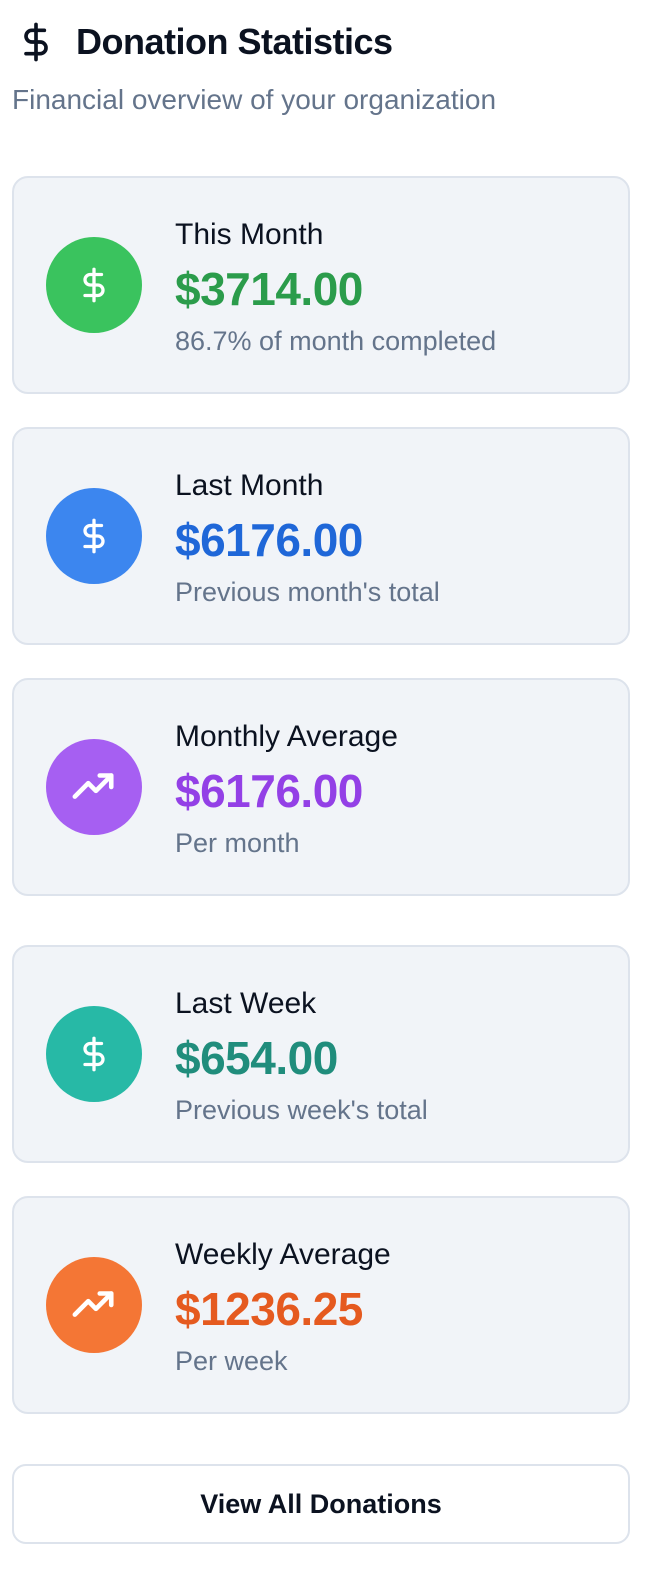 This screenshot has width=652, height=1572. I want to click on page-title: Donation Statistics, so click(234, 41).